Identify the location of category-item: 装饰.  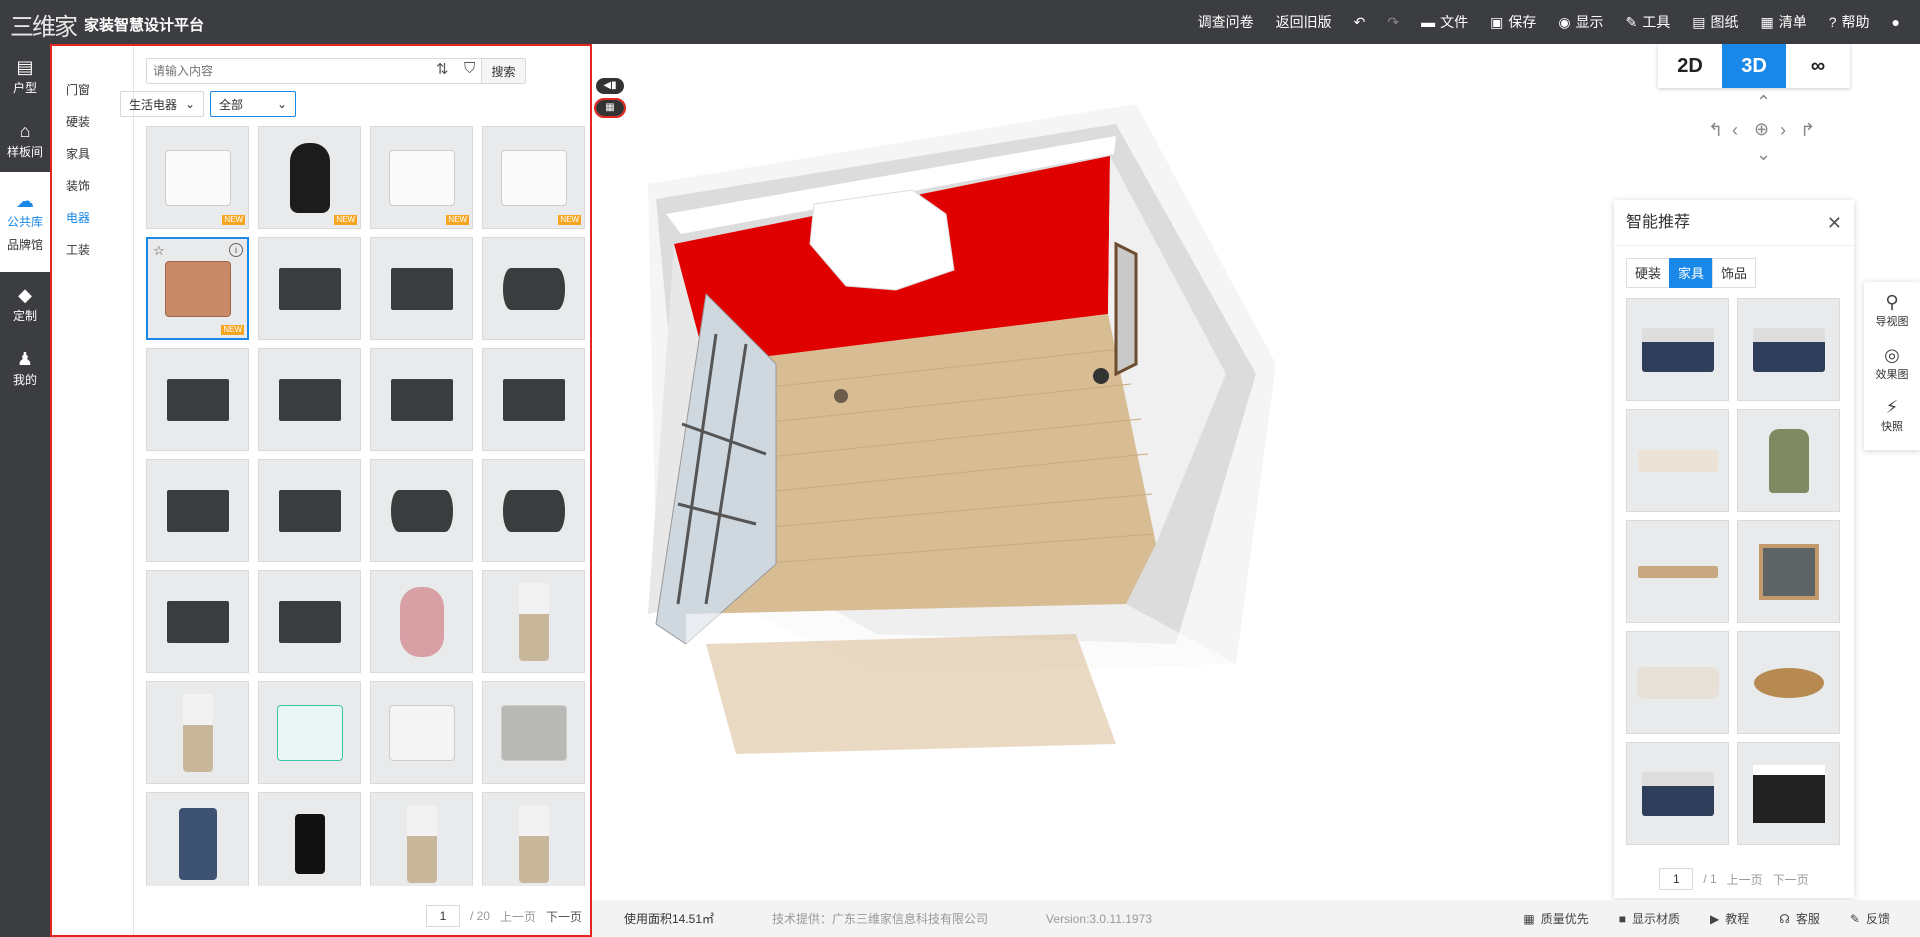
(92, 186).